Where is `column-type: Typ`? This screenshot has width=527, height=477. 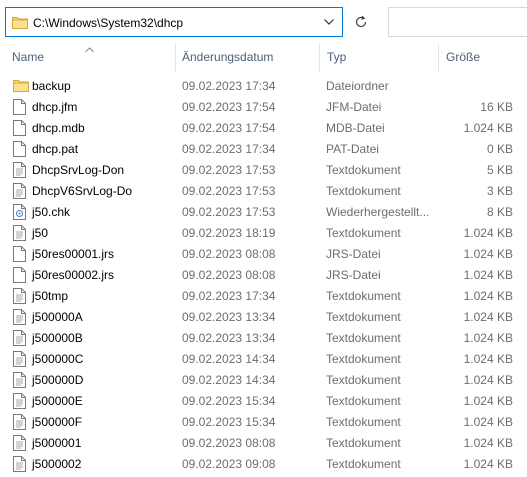
column-type: Typ is located at coordinates (336, 57).